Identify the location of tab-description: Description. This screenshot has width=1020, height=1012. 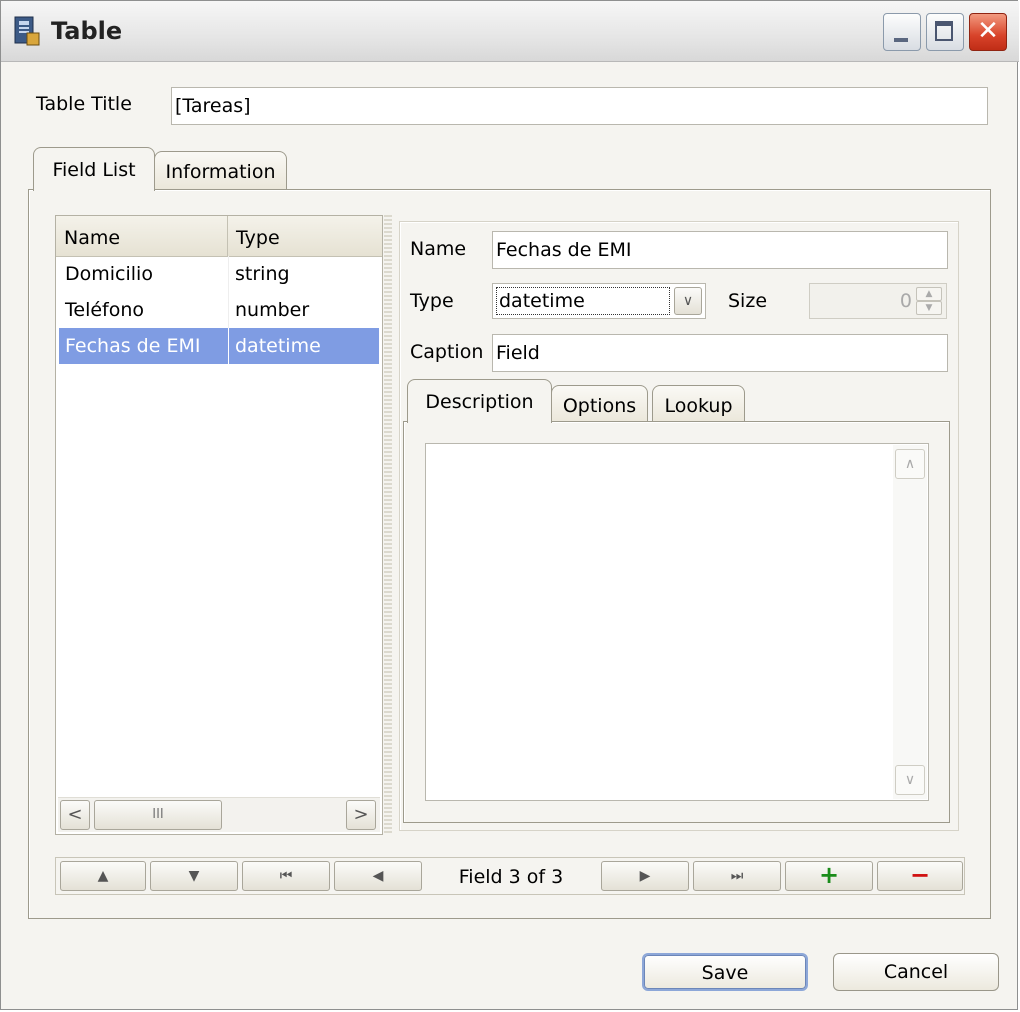
(479, 401).